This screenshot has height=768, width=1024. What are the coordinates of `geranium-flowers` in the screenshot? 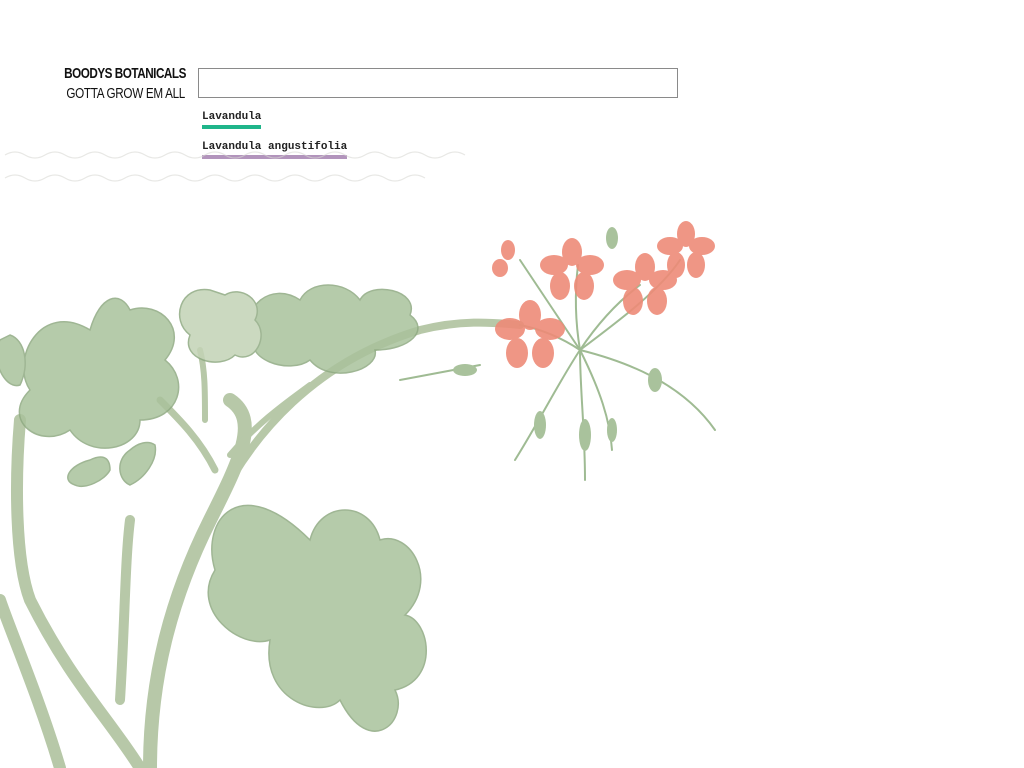 It's located at (603, 294).